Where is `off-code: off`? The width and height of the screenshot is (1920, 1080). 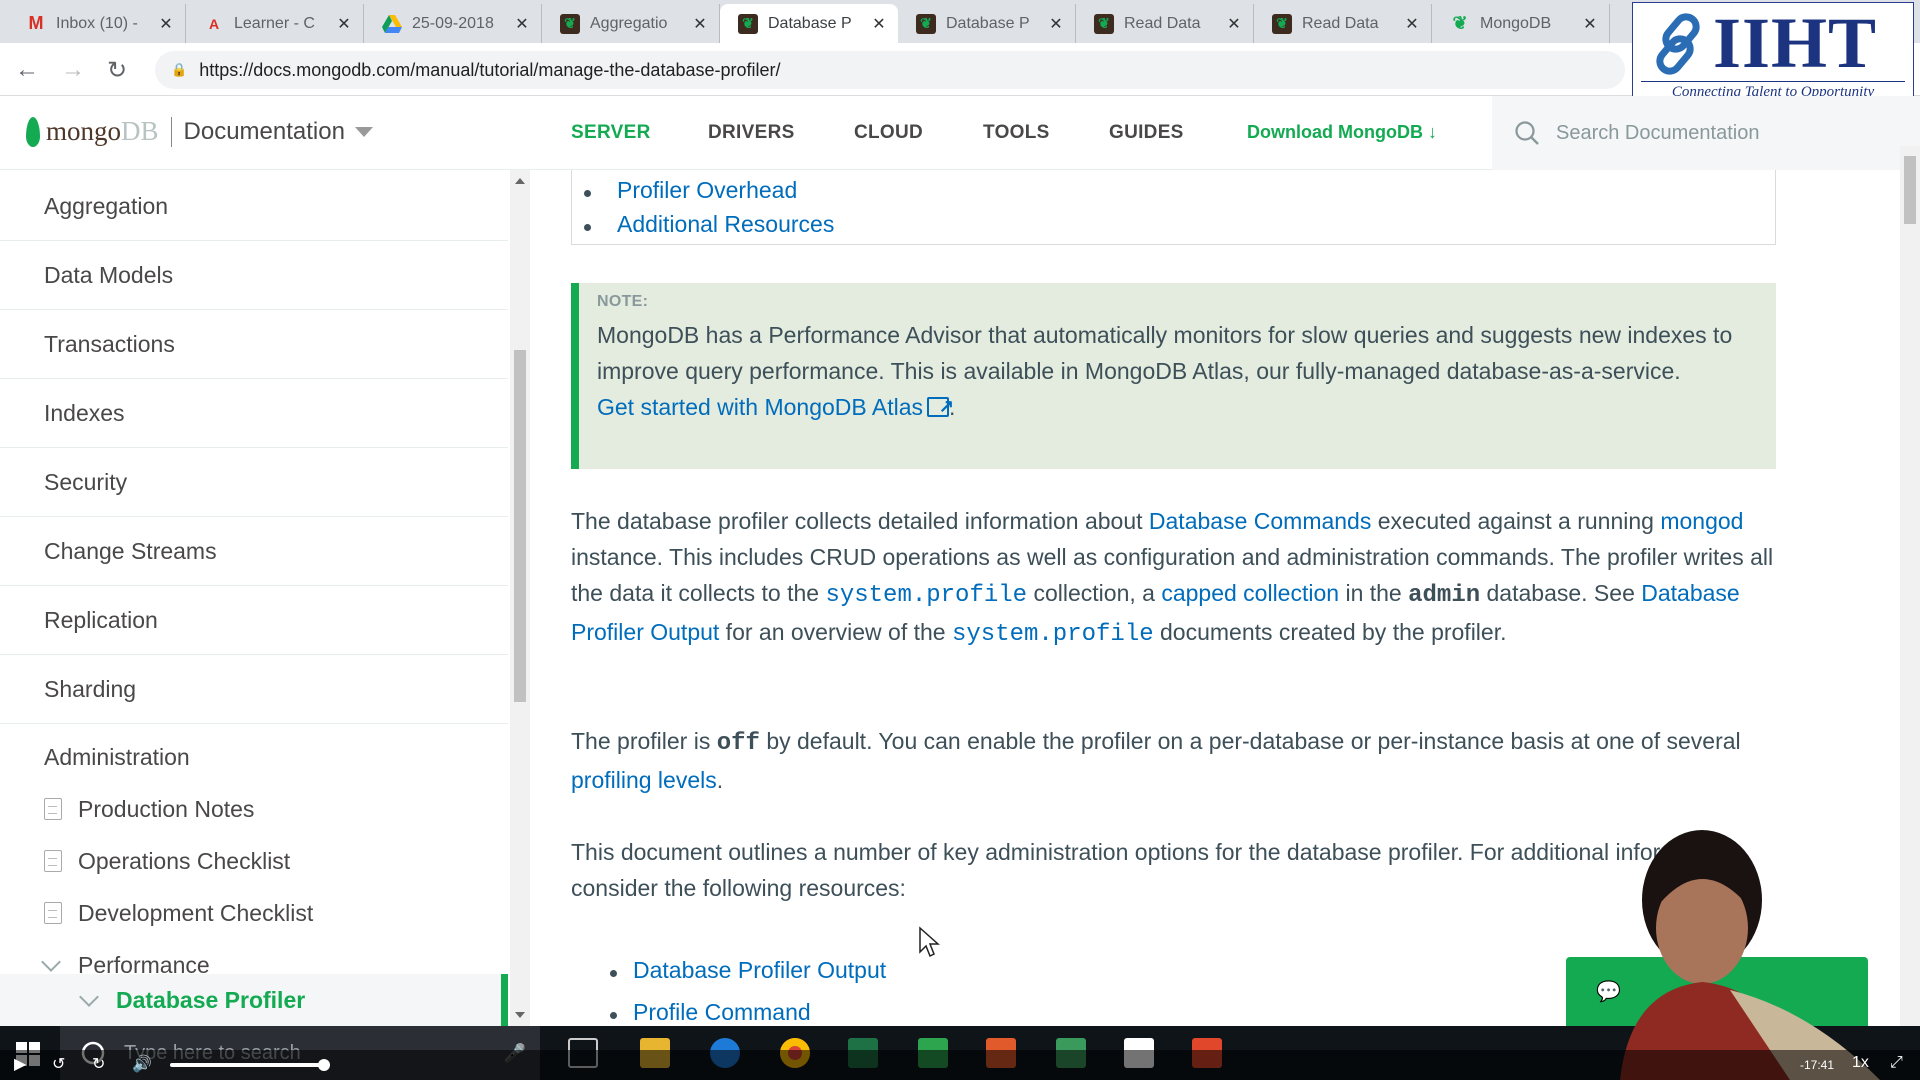 off-code: off is located at coordinates (738, 743).